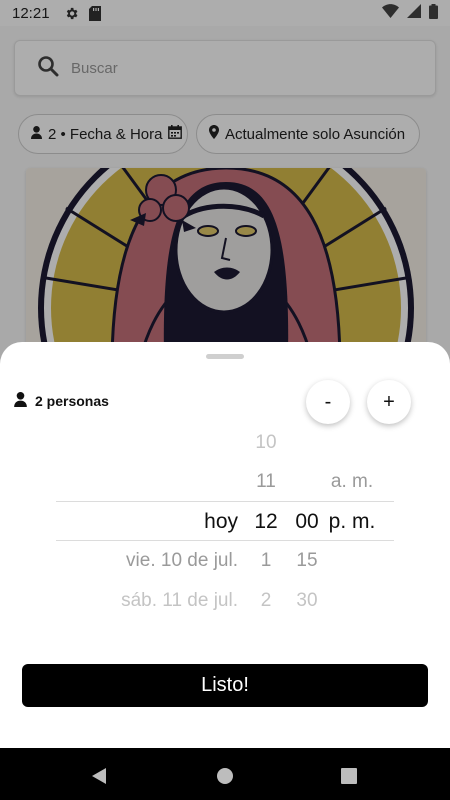 This screenshot has width=450, height=800. Describe the element at coordinates (221, 522) in the screenshot. I see `date-option-selected: hoy` at that location.